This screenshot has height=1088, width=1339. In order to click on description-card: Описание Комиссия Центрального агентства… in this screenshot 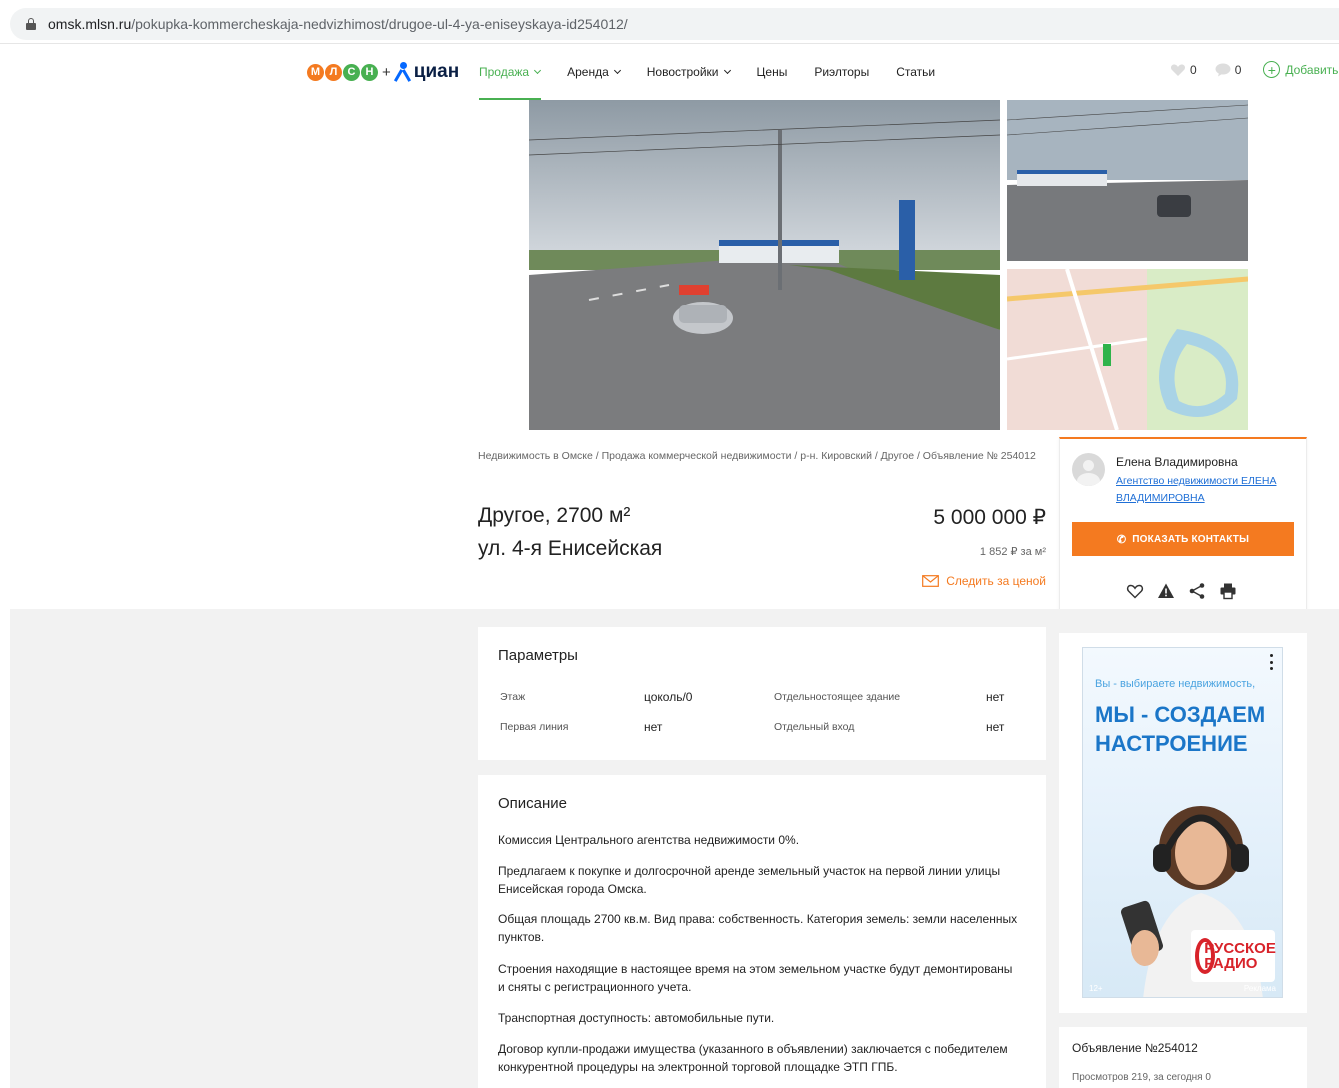, I will do `click(762, 931)`.